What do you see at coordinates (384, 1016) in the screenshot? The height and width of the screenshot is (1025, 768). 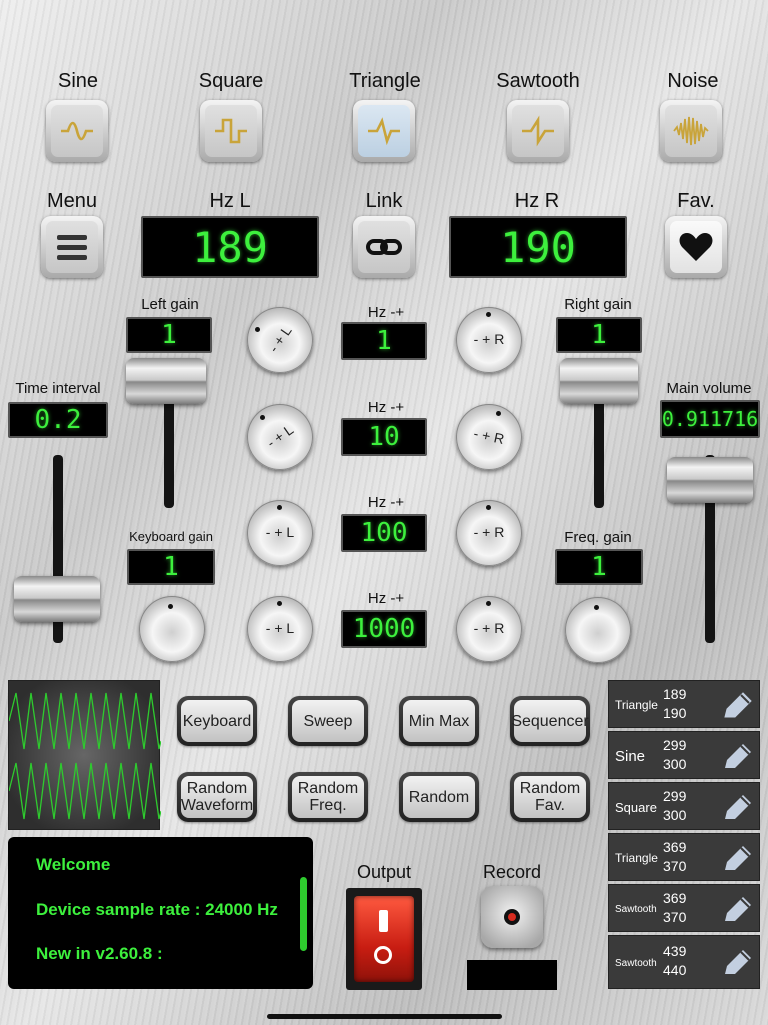 I see `home-indicator` at bounding box center [384, 1016].